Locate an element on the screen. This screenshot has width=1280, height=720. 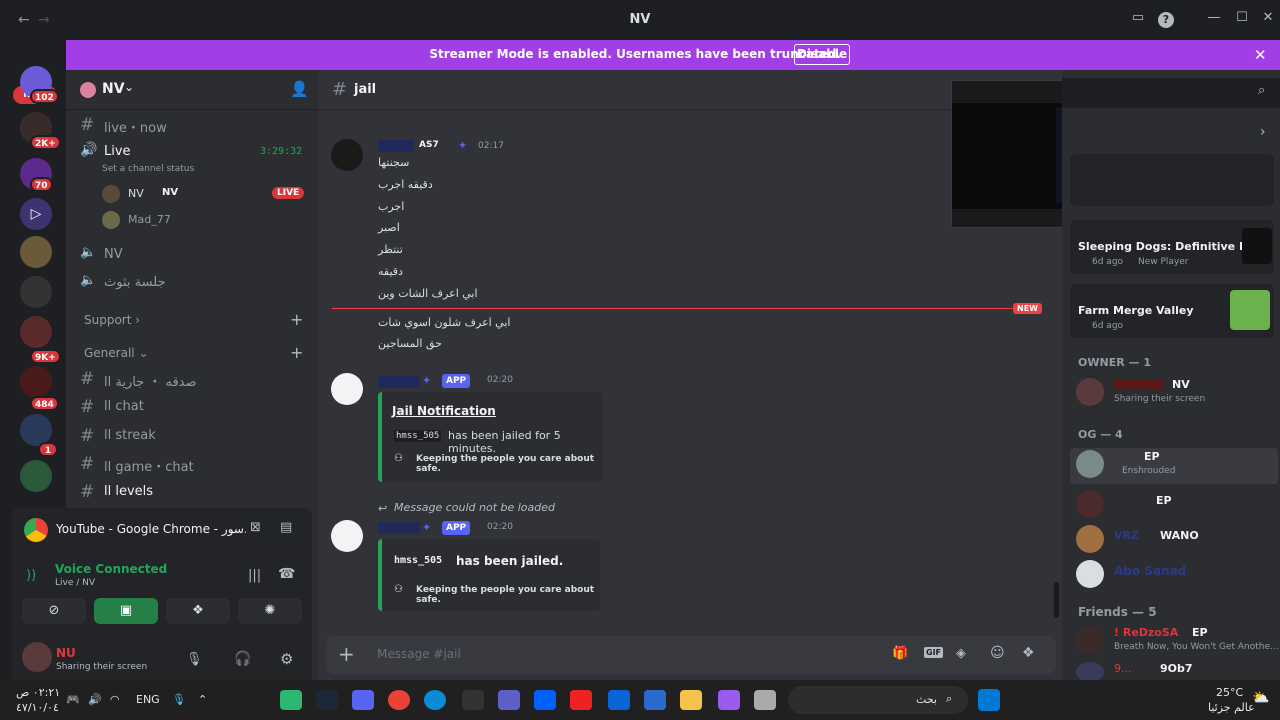
store-icon is located at coordinates (655, 700).